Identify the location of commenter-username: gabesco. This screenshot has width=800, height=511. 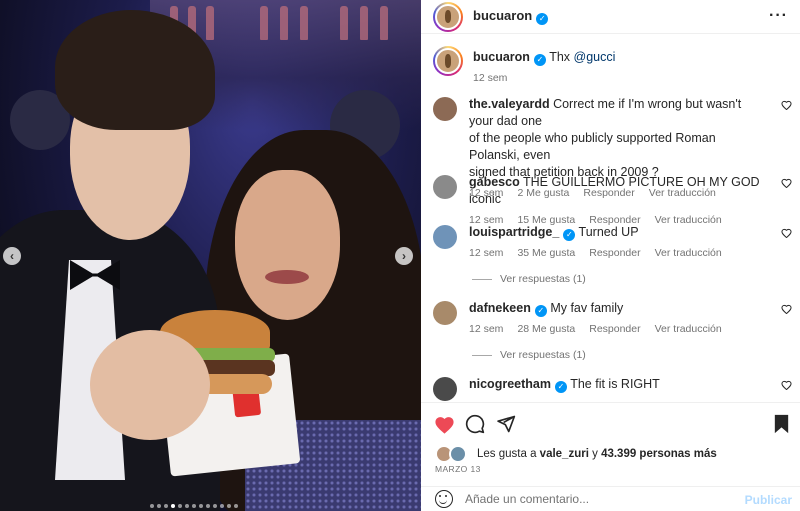
(494, 182).